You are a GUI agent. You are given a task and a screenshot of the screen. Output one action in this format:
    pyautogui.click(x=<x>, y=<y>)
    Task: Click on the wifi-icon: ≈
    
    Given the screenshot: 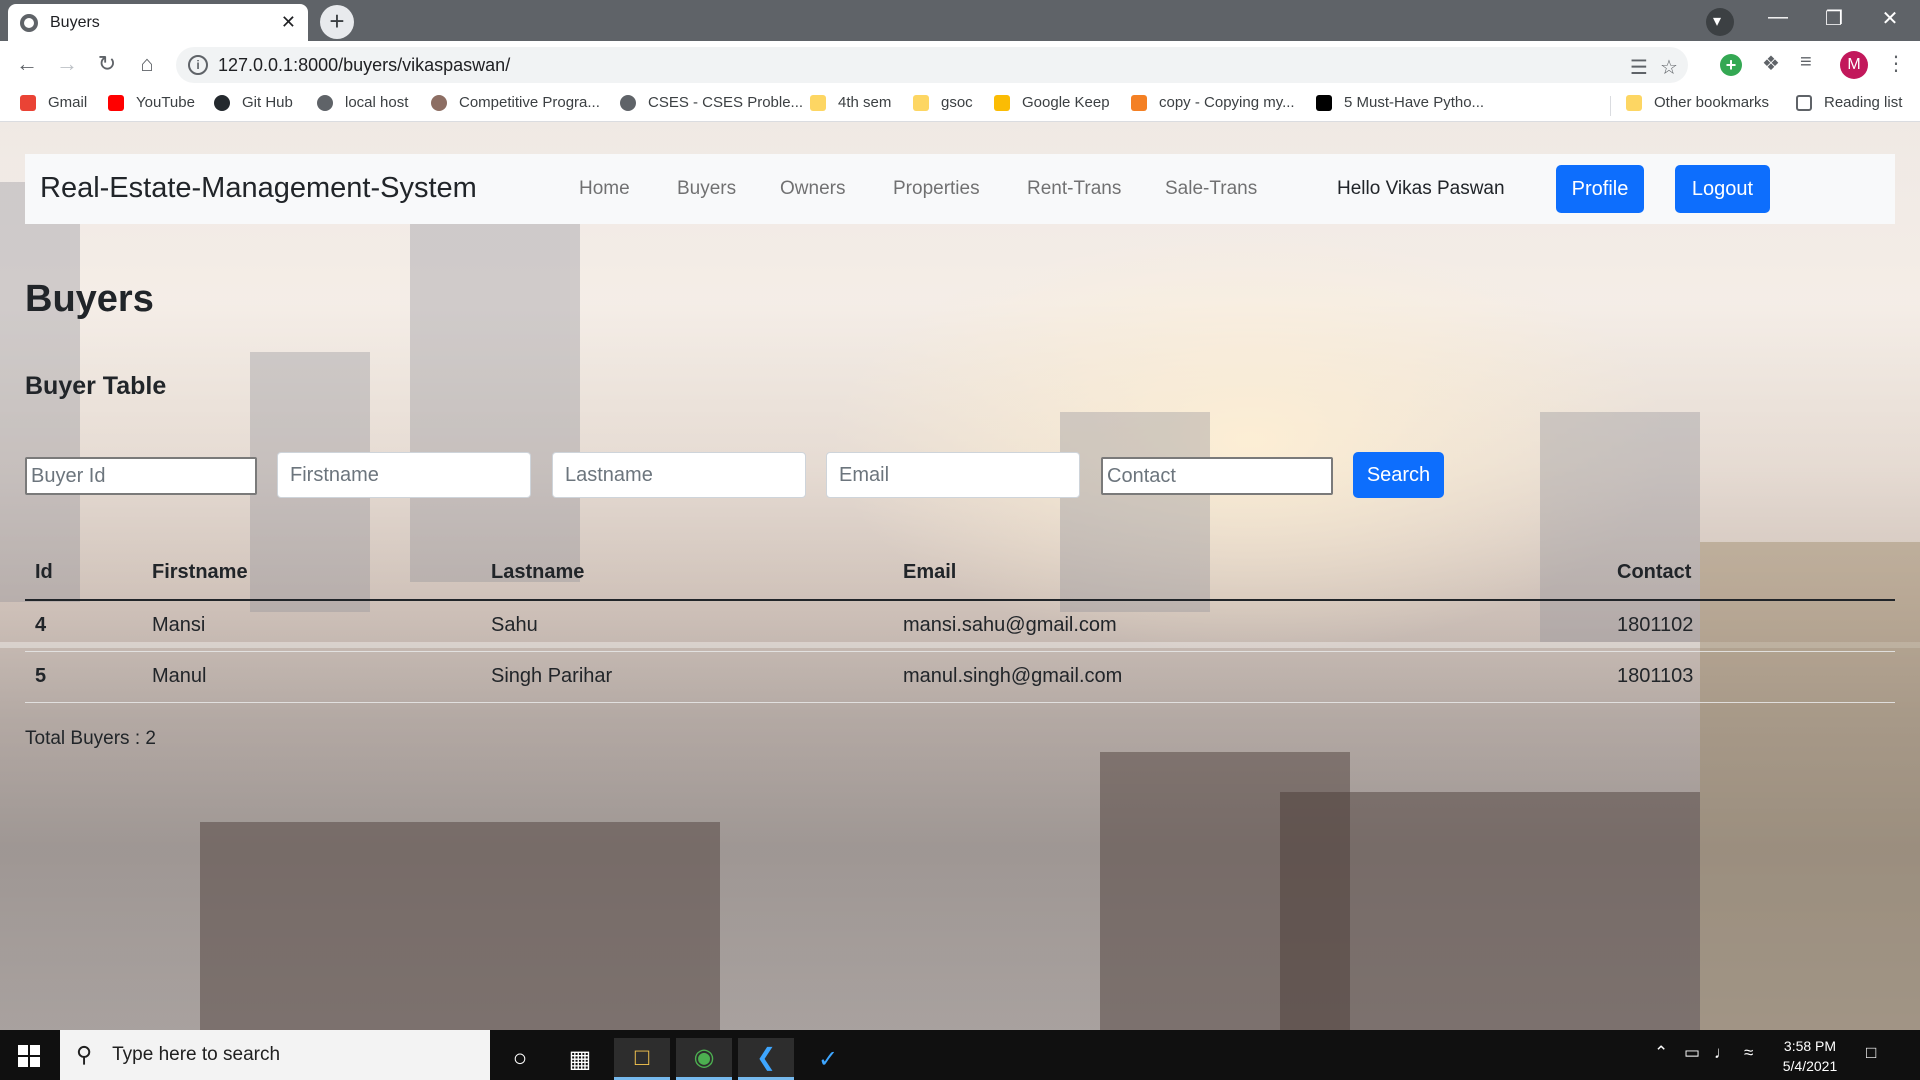 What is the action you would take?
    pyautogui.click(x=1748, y=1053)
    